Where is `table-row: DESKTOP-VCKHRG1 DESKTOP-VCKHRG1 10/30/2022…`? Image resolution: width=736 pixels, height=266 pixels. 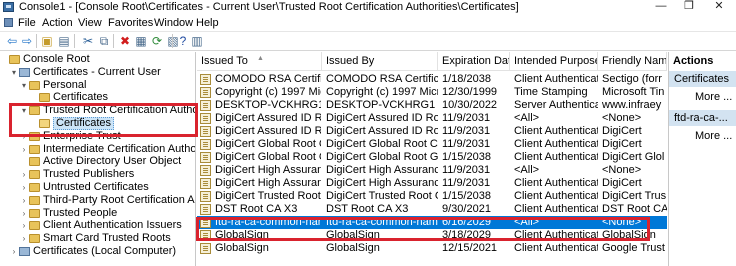 table-row: DESKTOP-VCKHRG1 DESKTOP-VCKHRG1 10/30/2022… is located at coordinates (432, 105).